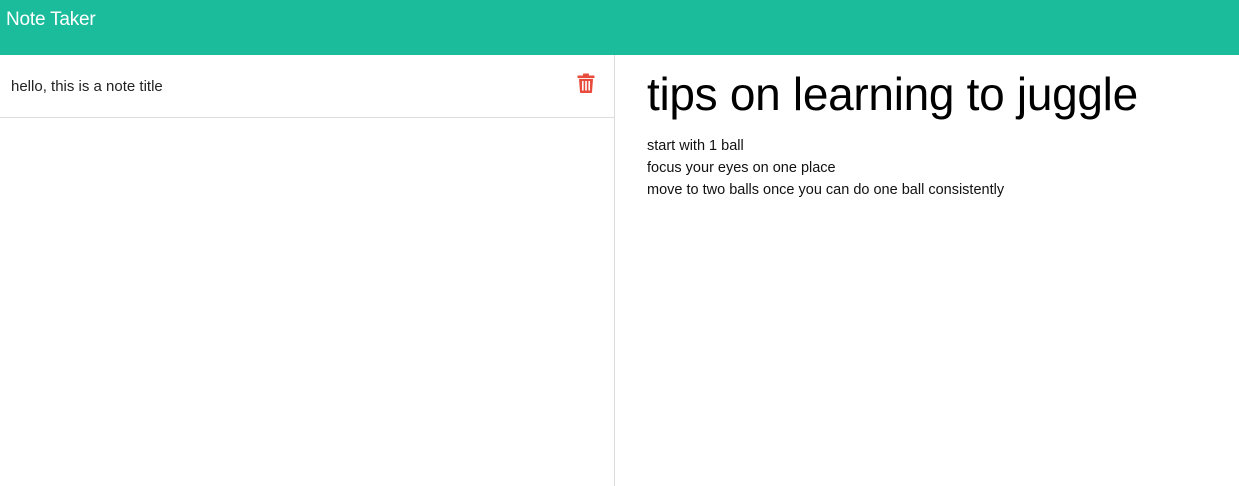 This screenshot has height=486, width=1239. I want to click on note-list-item: hello, this is a note title, so click(307, 86).